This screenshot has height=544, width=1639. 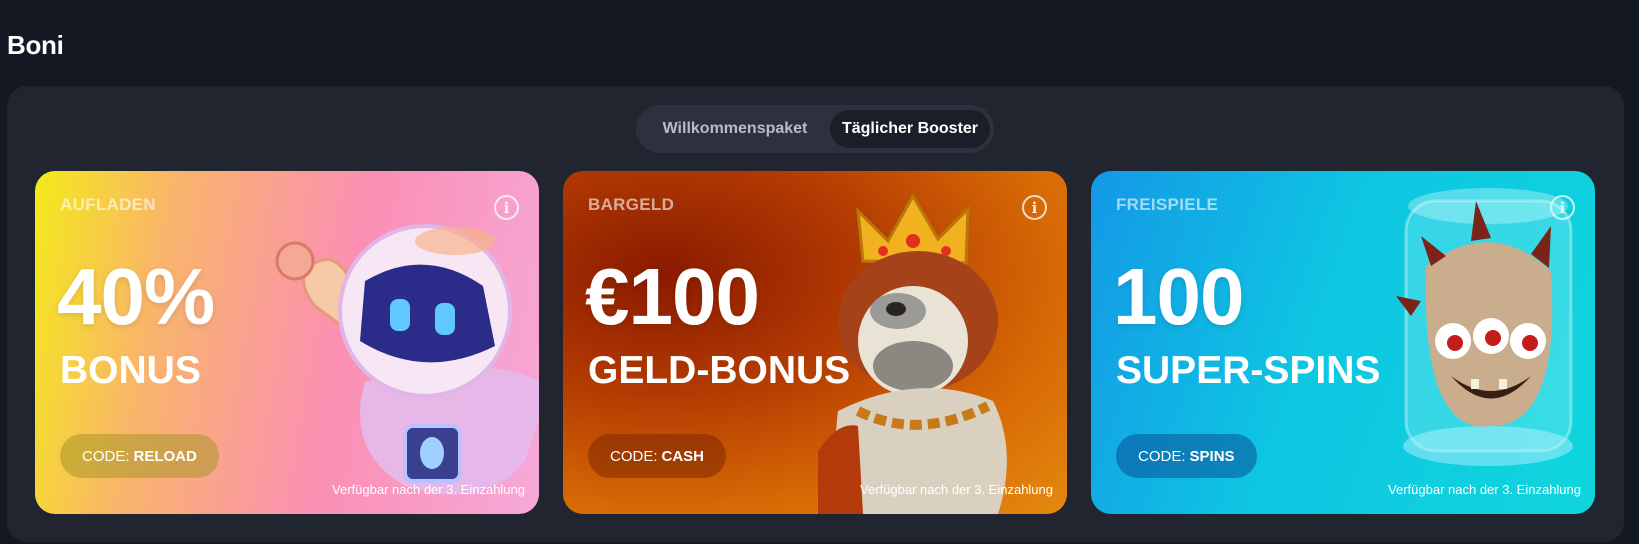 What do you see at coordinates (1034, 207) in the screenshot?
I see `info-icon: i` at bounding box center [1034, 207].